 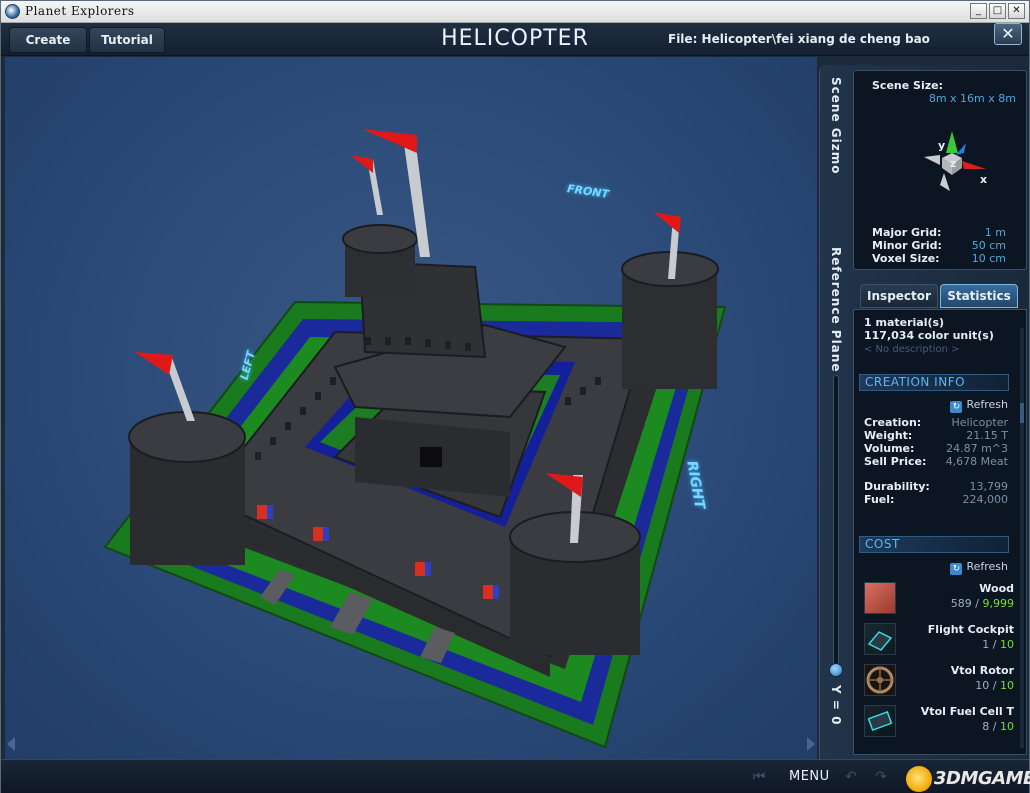 What do you see at coordinates (809, 776) in the screenshot?
I see `menu-button: MENU` at bounding box center [809, 776].